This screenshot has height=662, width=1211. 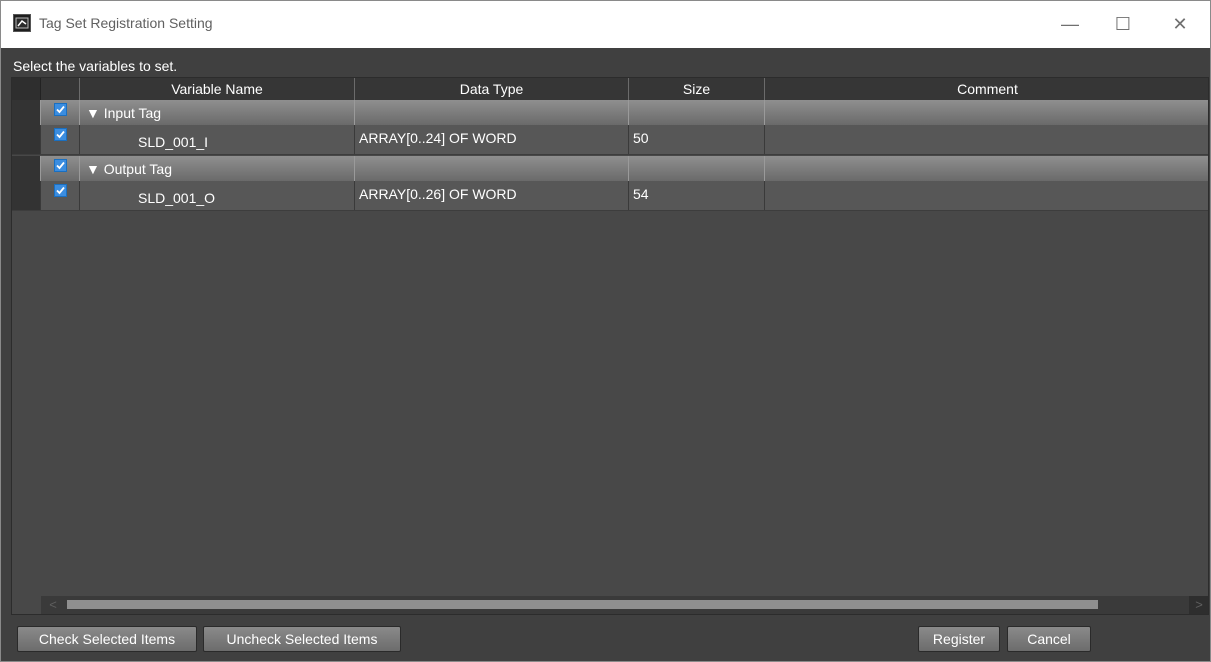 I want to click on table-row: SLD_001_O ARRAY[0..26] OF WORD 54, so click(x=610, y=196).